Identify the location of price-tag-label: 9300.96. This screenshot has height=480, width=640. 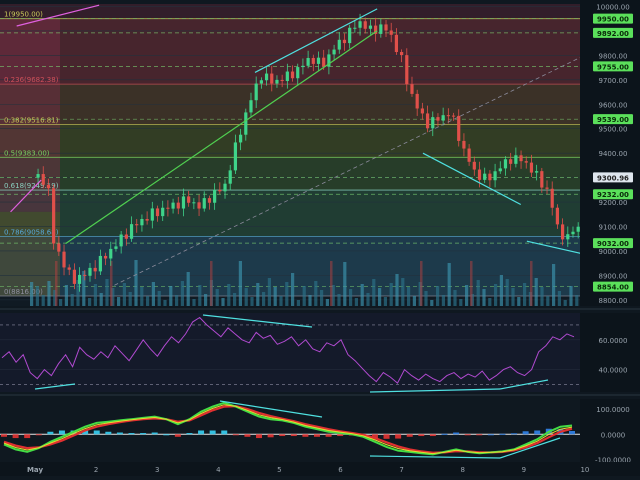
(613, 178).